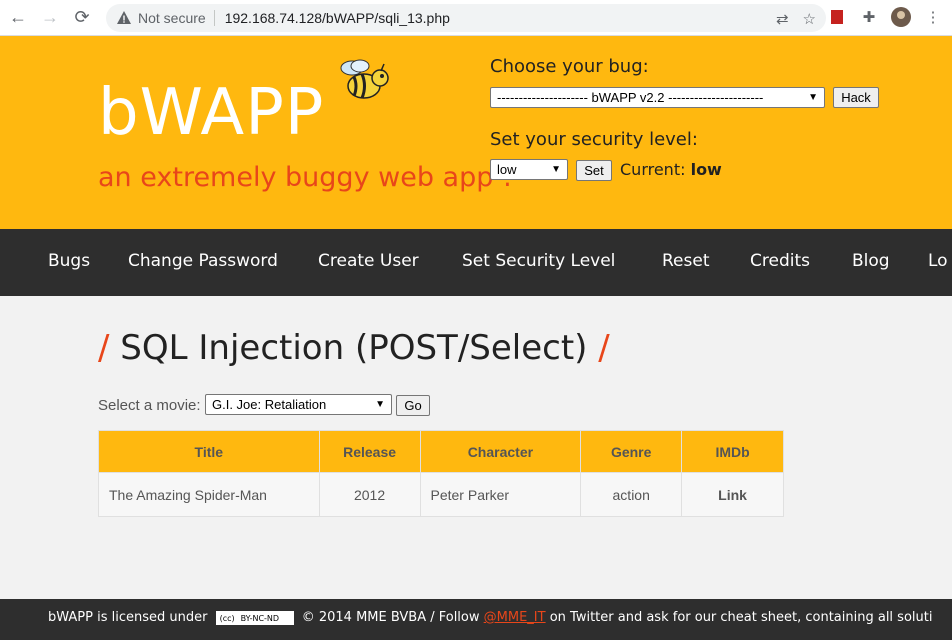 Image resolution: width=952 pixels, height=640 pixels. I want to click on cell-title: The Amazing Spider-Man, so click(209, 494).